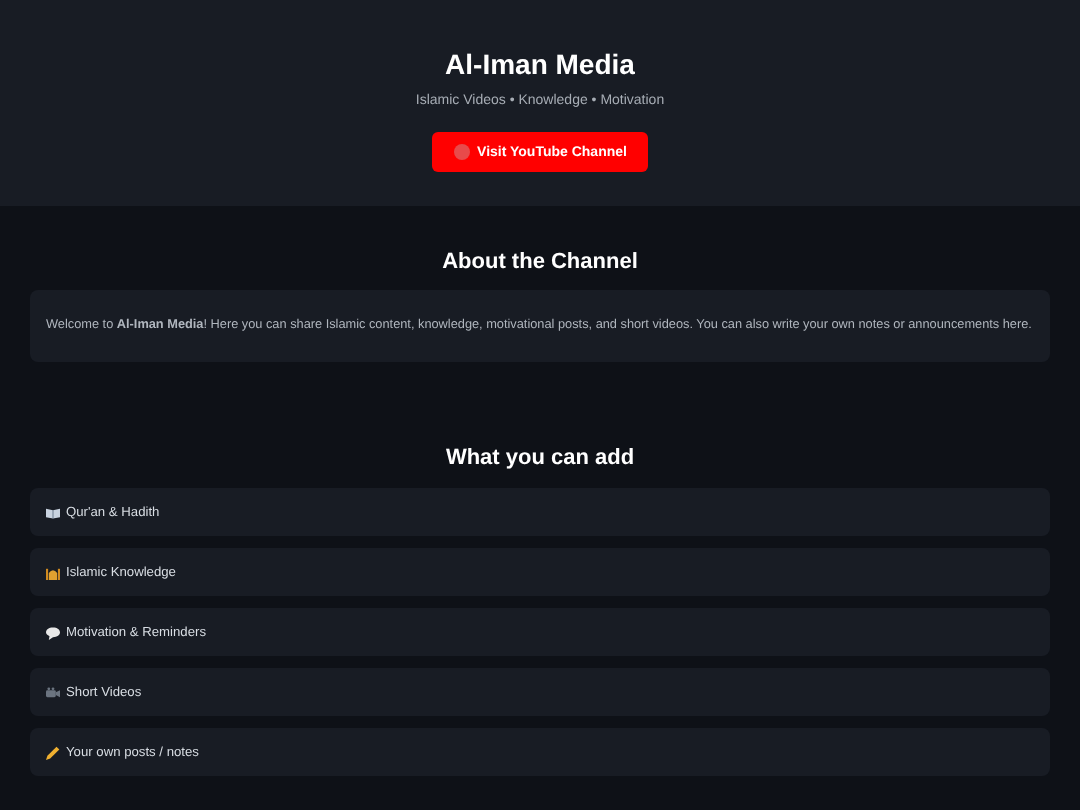 The image size is (1080, 810). What do you see at coordinates (540, 262) in the screenshot?
I see `section-heading: About the Channel` at bounding box center [540, 262].